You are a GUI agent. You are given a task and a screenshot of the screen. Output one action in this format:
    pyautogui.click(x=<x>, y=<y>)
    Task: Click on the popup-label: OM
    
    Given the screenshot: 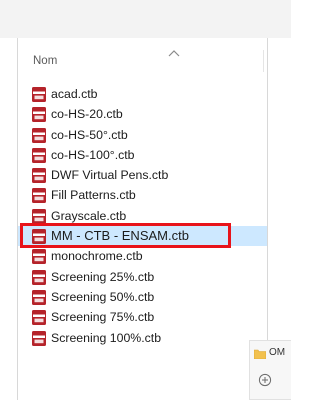 What is the action you would take?
    pyautogui.click(x=277, y=352)
    